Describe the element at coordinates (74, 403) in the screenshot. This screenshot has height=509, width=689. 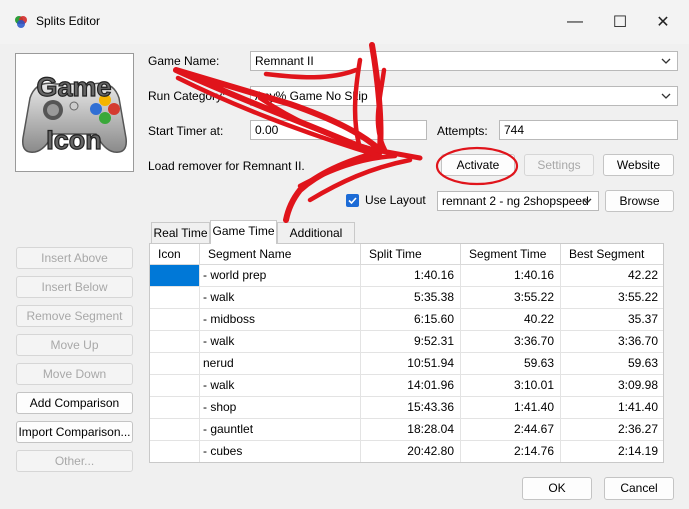
I see `add-comparison-button: Add Comparison` at that location.